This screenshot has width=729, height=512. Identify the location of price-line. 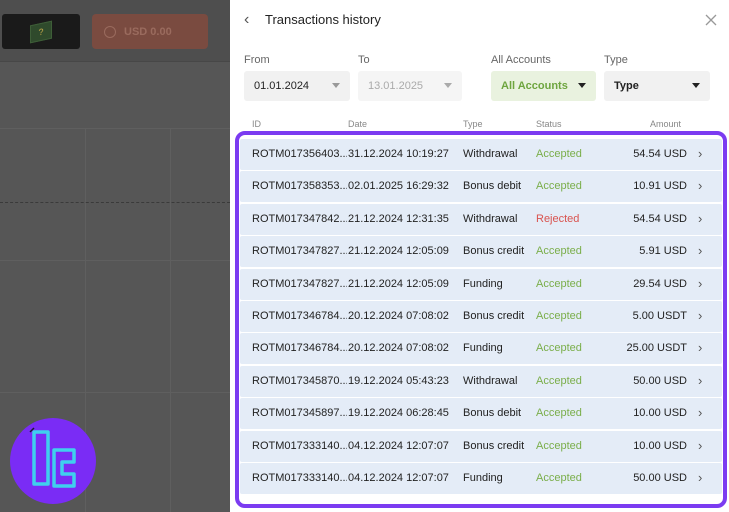
(115, 202).